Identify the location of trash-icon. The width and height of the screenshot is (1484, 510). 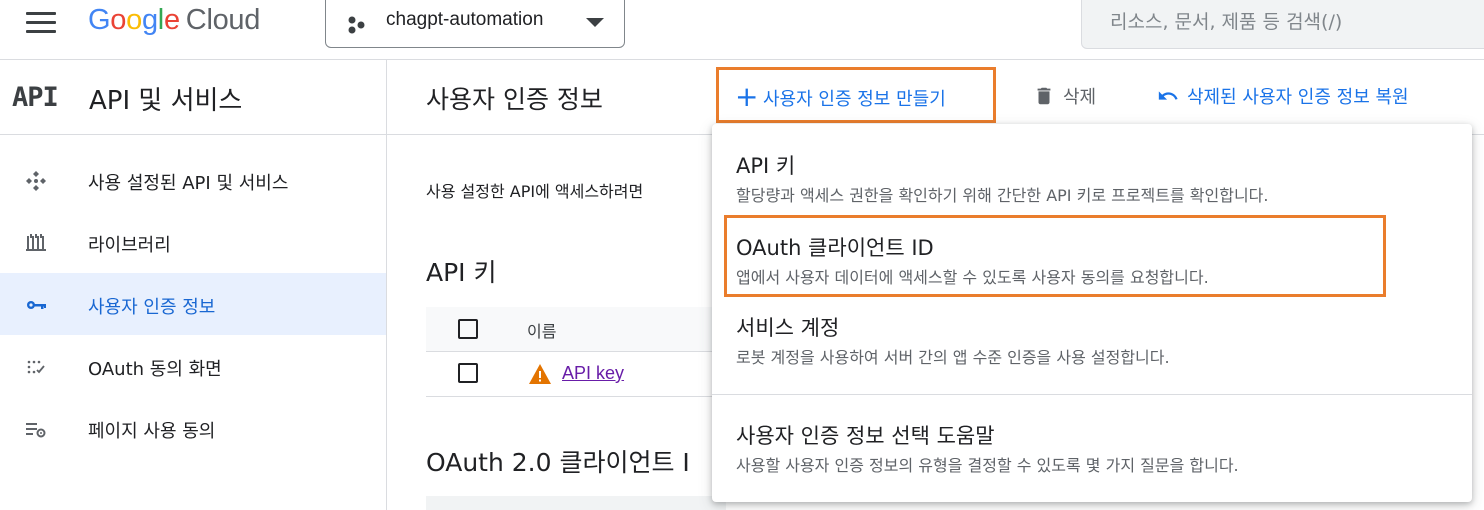
(1044, 96).